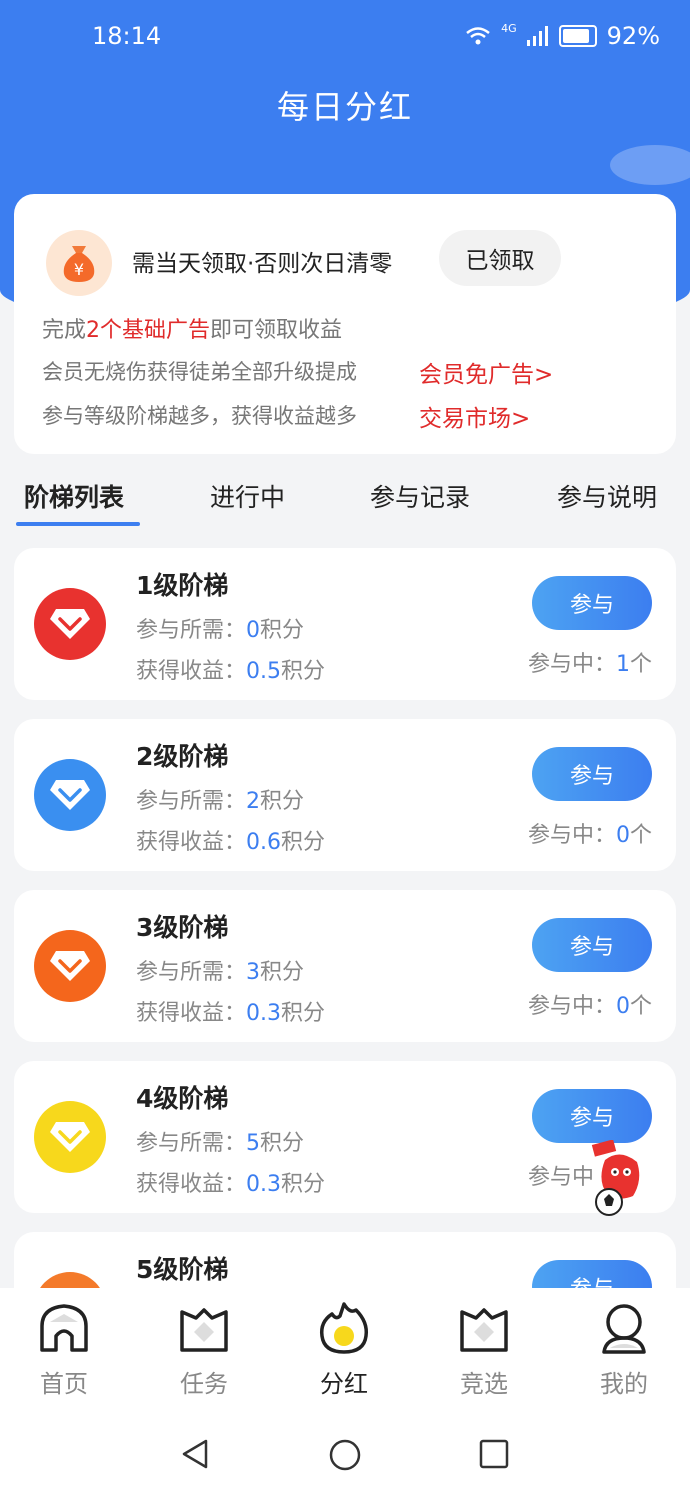 This screenshot has height=1492, width=690. I want to click on tab-in-progress: 进行中, so click(247, 496).